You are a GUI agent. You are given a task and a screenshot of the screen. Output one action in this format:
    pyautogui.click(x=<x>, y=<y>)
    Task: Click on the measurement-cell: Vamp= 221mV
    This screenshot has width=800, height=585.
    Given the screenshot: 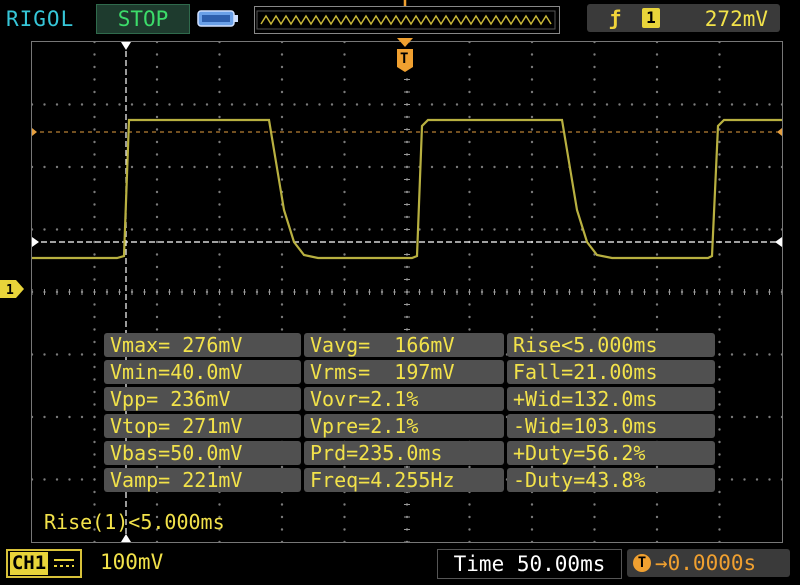 What is the action you would take?
    pyautogui.click(x=202, y=480)
    